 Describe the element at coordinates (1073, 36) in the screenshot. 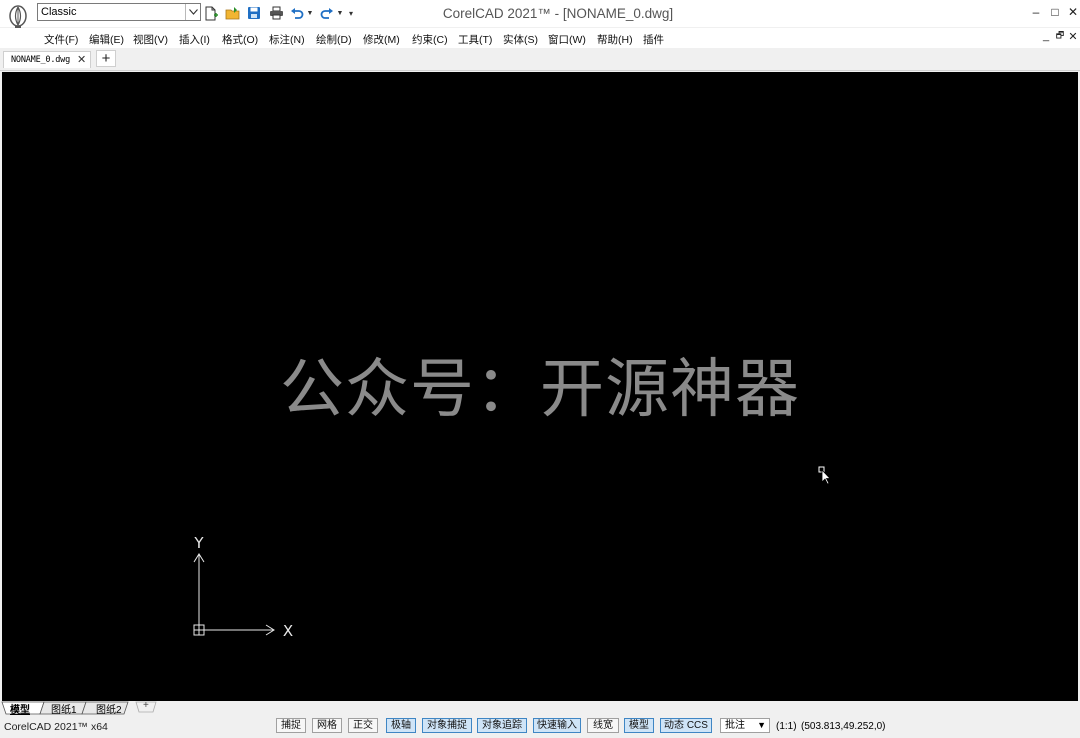

I see `doc-close-icon: ✕` at that location.